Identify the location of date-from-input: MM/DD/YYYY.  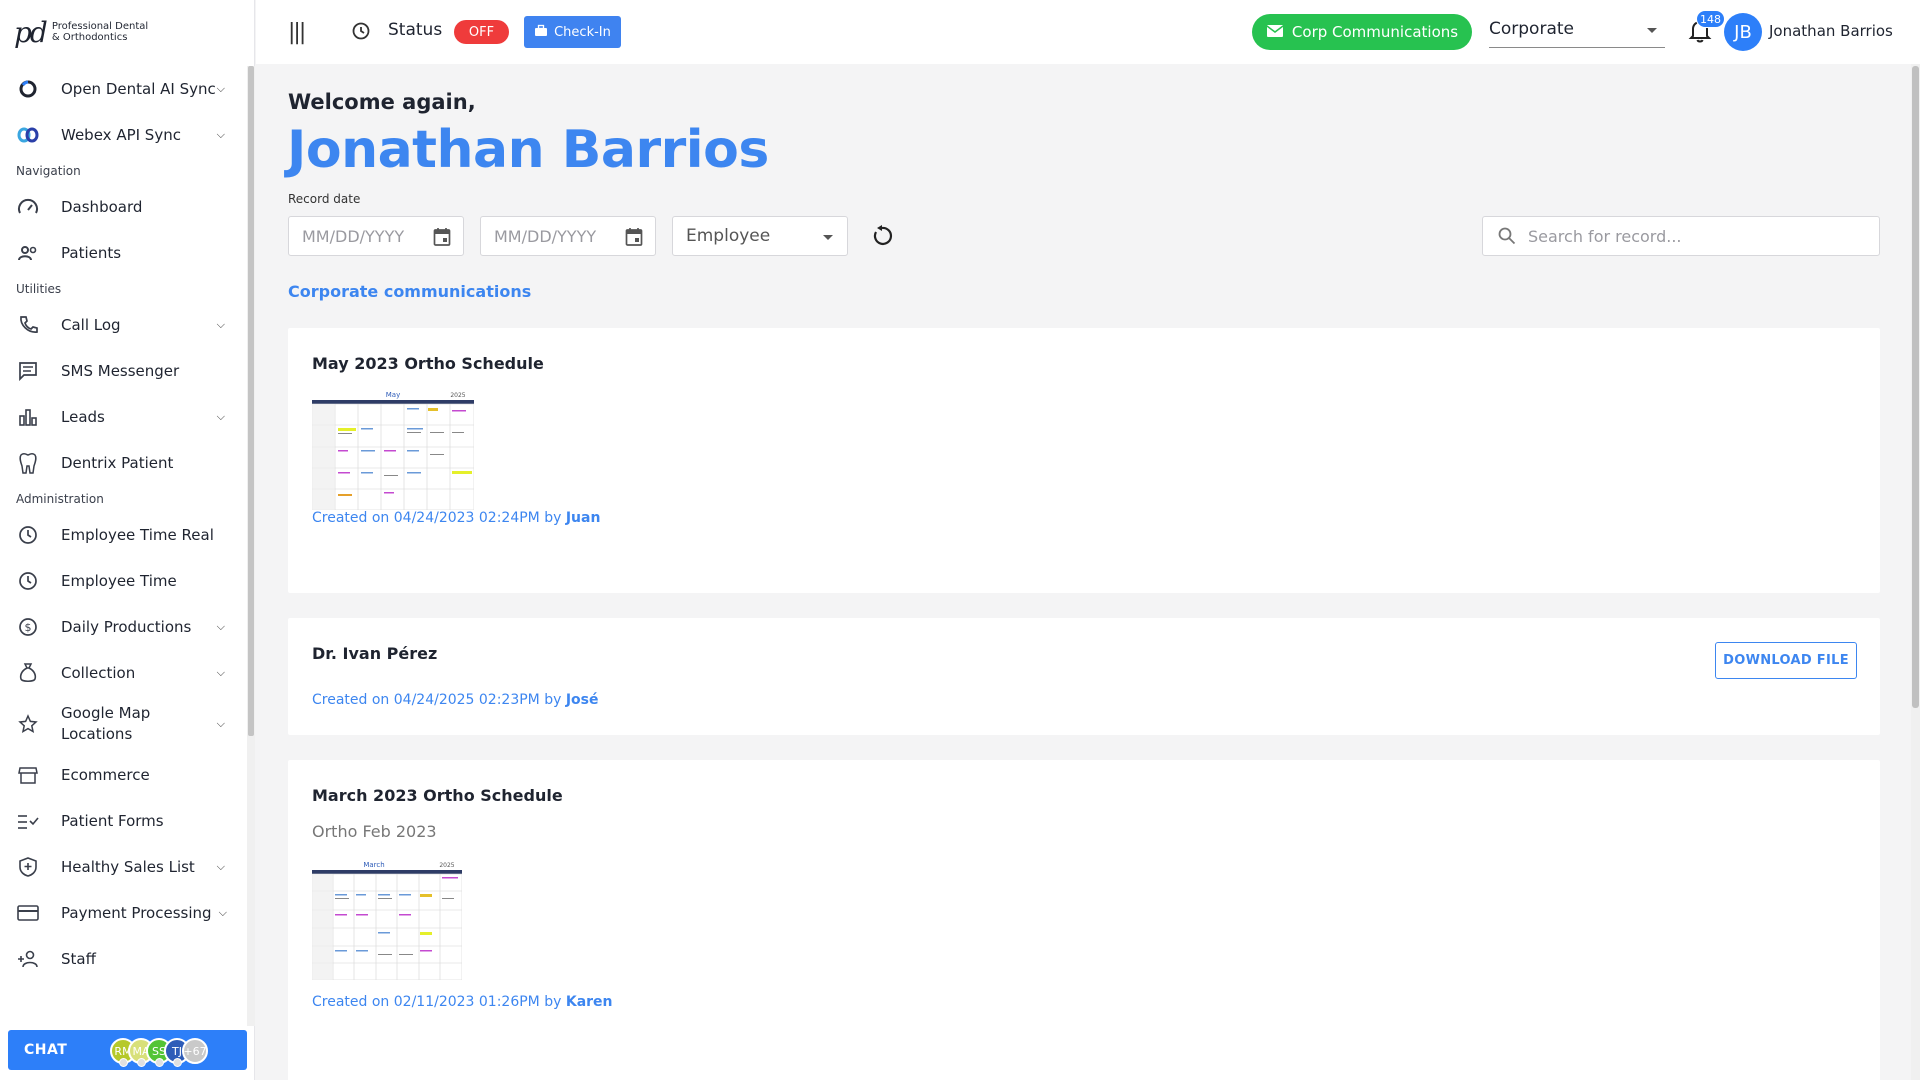
(376, 236).